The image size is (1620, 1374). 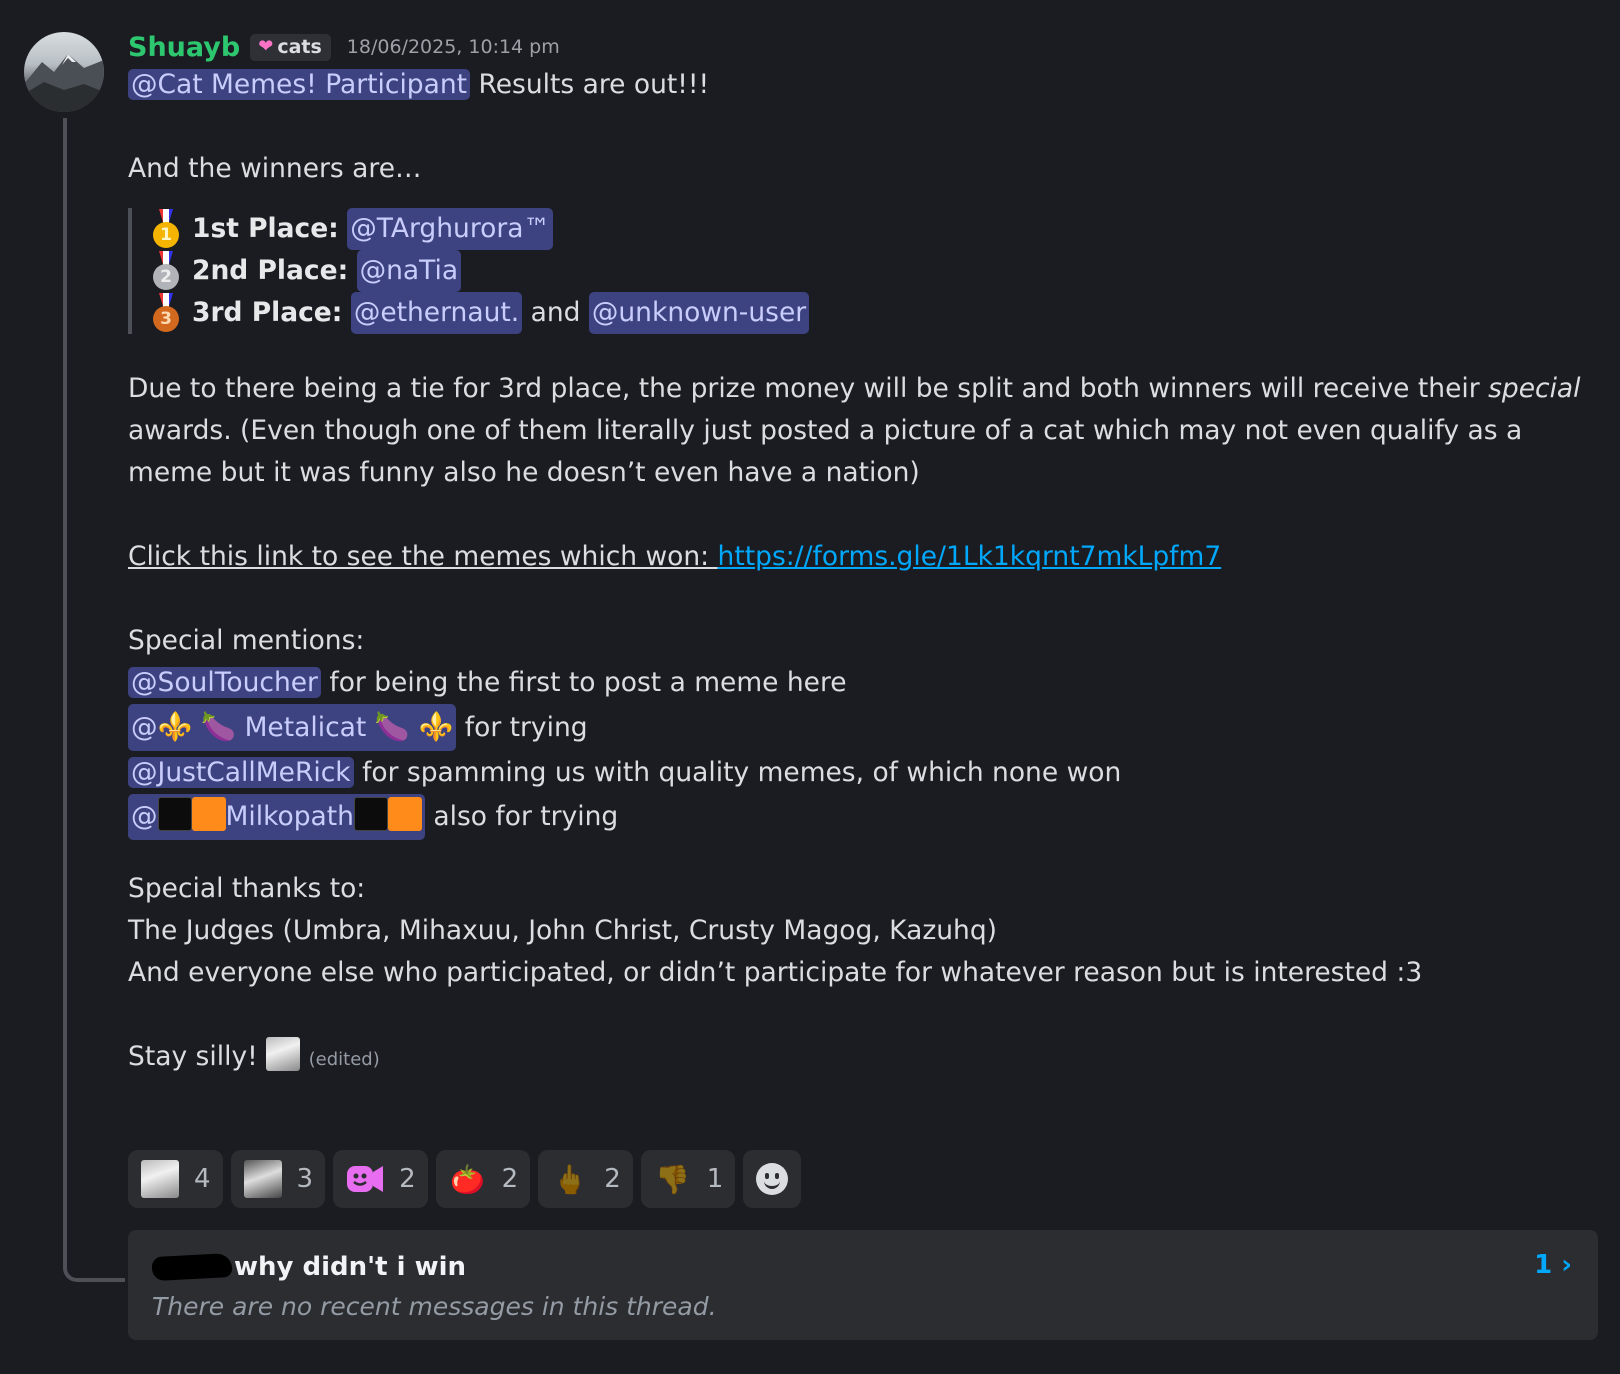 I want to click on thread-connector-line, so click(x=94, y=700).